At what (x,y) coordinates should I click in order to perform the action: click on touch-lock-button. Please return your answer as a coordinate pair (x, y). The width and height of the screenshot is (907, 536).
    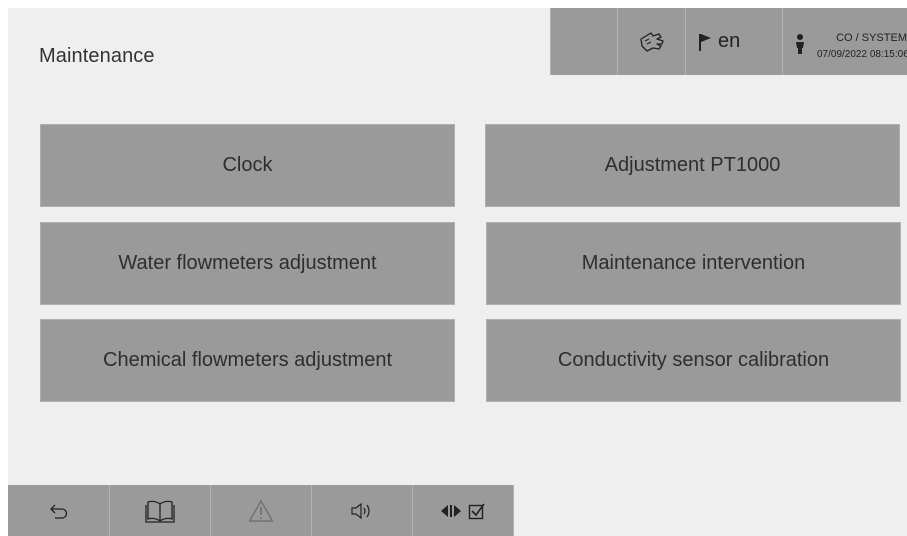
    Looking at the image, I should click on (651, 41).